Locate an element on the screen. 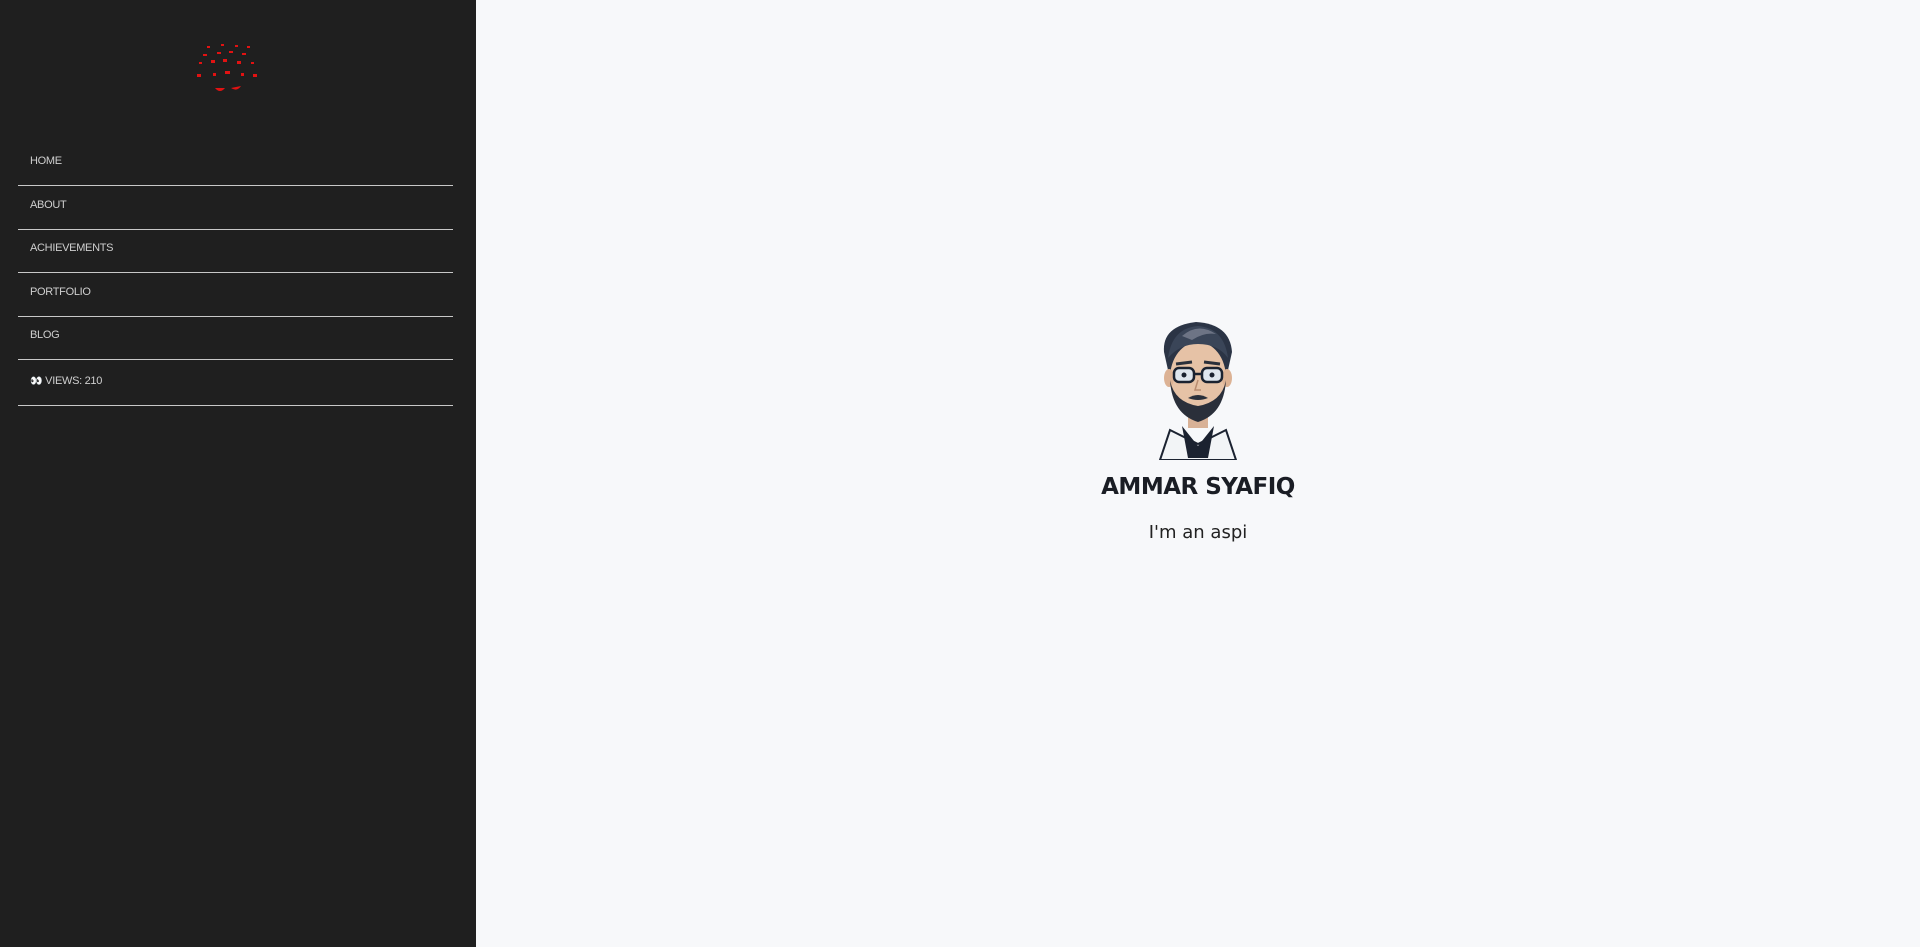 This screenshot has height=947, width=1920. sidebar-item-home: HOME is located at coordinates (235, 165).